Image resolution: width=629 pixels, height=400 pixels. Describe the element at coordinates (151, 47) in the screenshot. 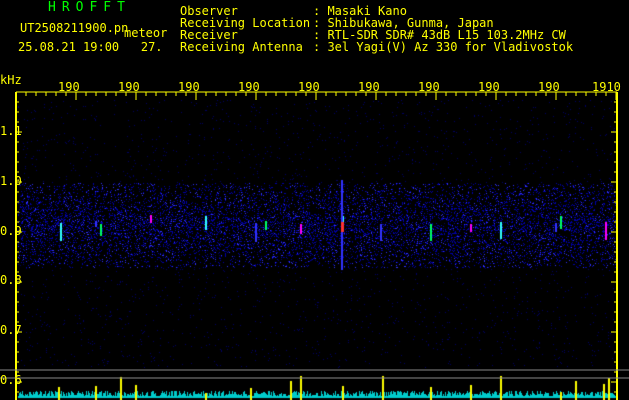

I see `extra-value: 27.` at that location.